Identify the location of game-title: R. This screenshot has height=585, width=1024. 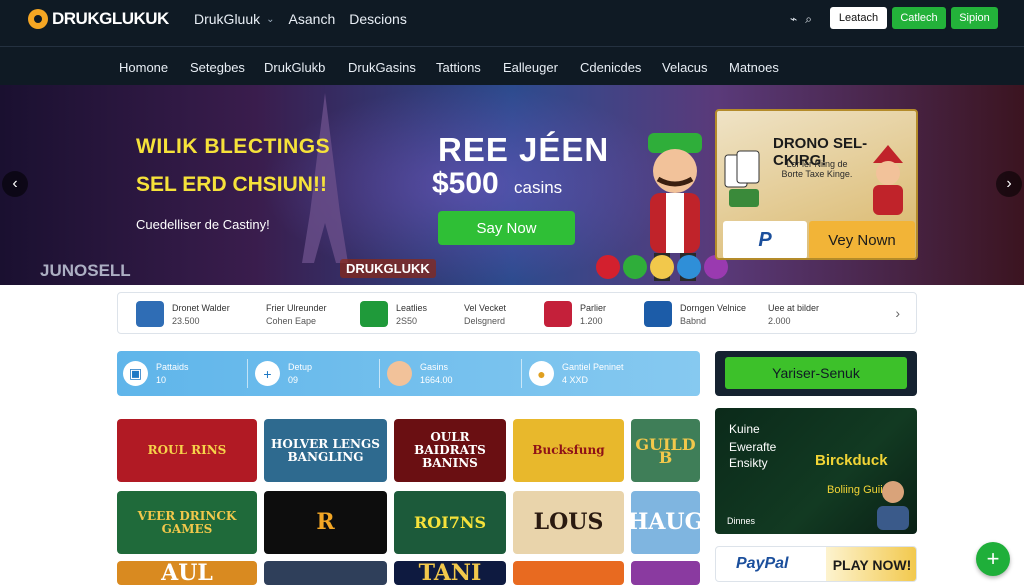
(325, 522).